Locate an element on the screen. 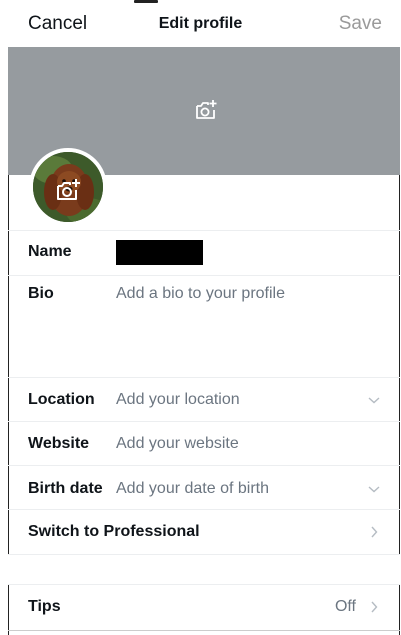 The image size is (401, 635). section-gap is located at coordinates (204, 569).